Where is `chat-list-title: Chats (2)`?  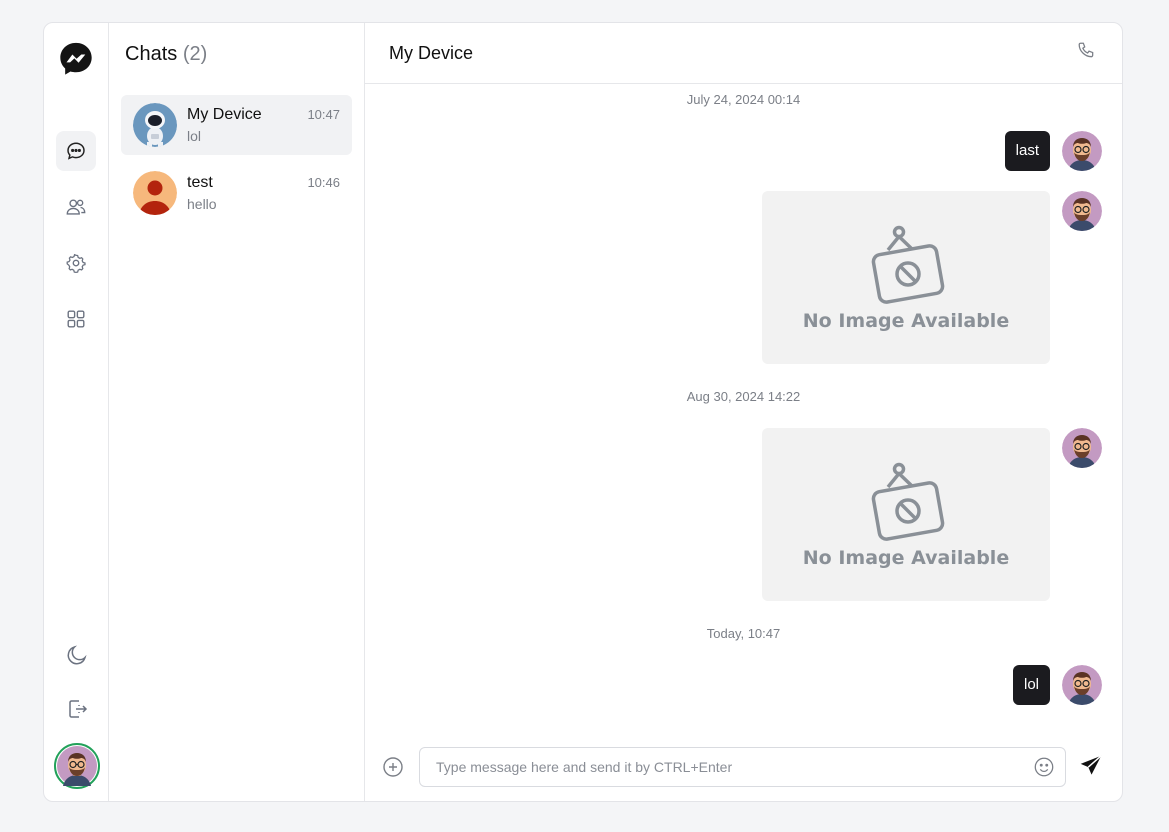
chat-list-title: Chats (2) is located at coordinates (236, 59).